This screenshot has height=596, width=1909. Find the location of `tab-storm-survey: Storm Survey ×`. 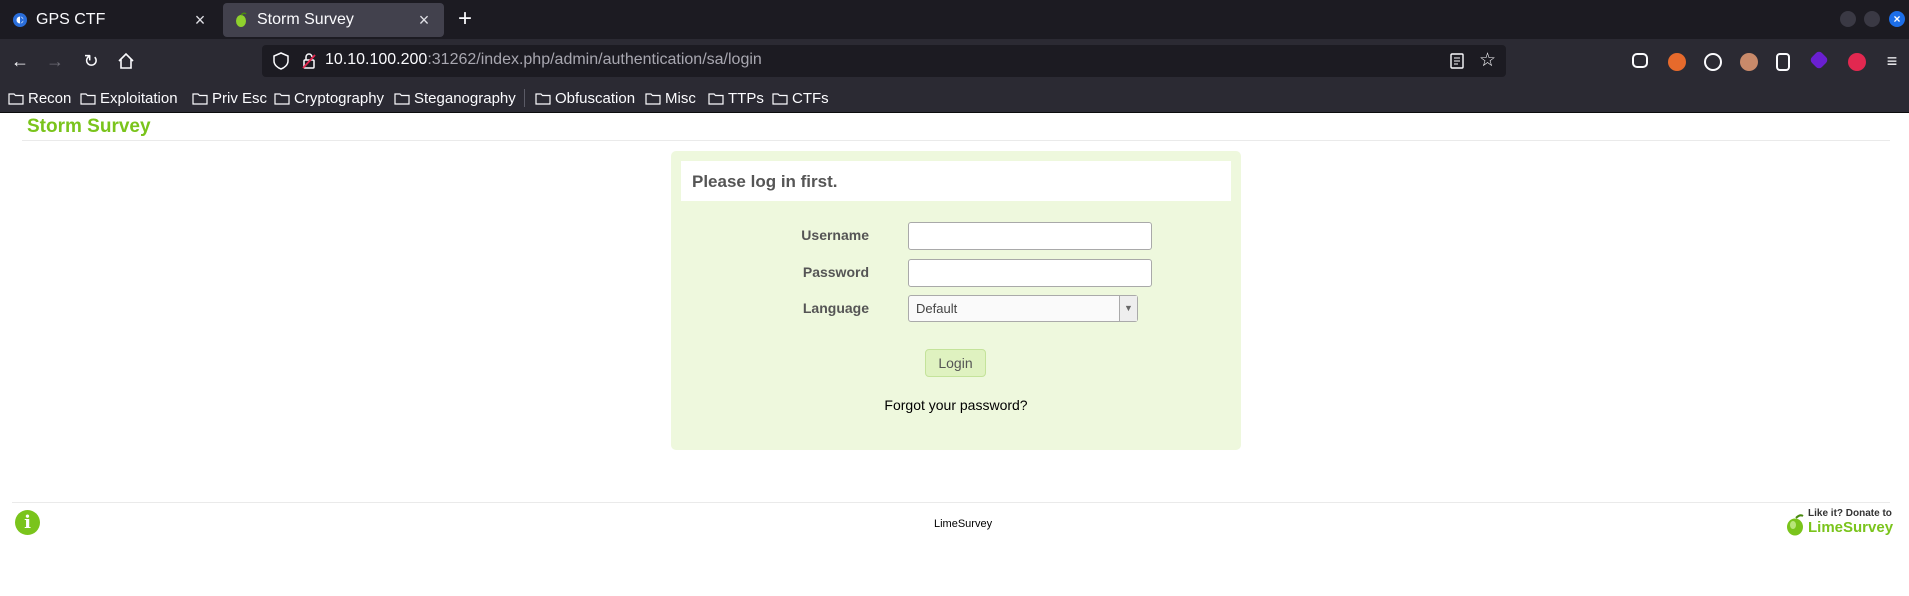

tab-storm-survey: Storm Survey × is located at coordinates (333, 20).